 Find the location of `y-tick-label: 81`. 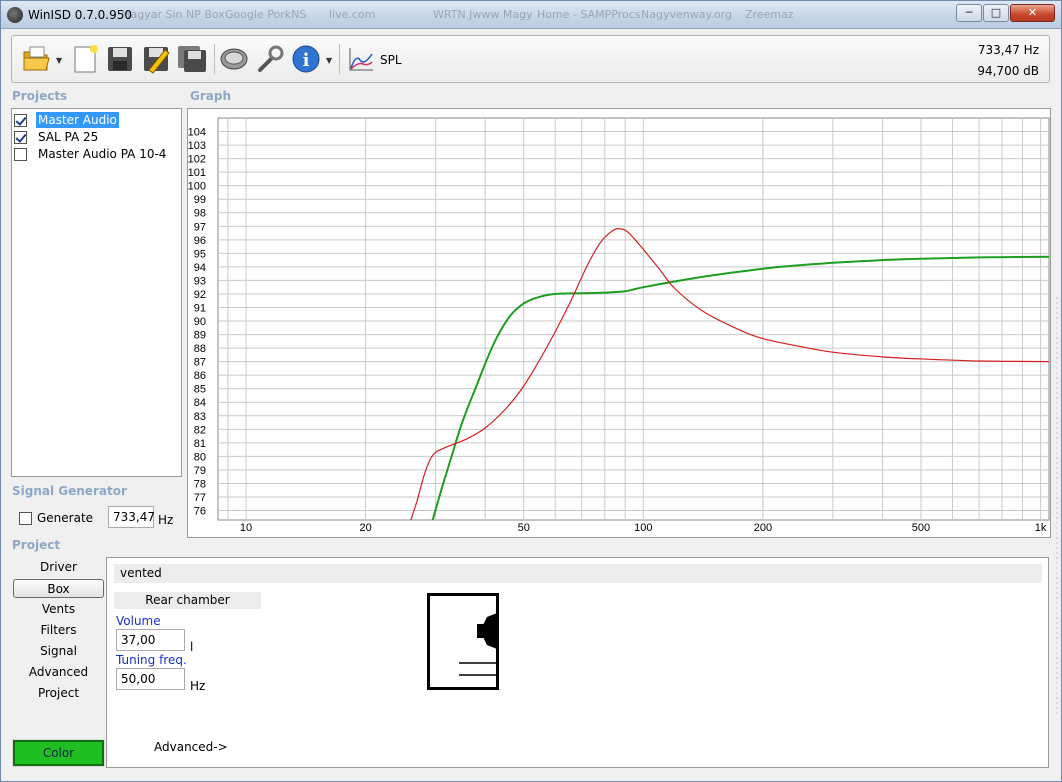

y-tick-label: 81 is located at coordinates (200, 444).